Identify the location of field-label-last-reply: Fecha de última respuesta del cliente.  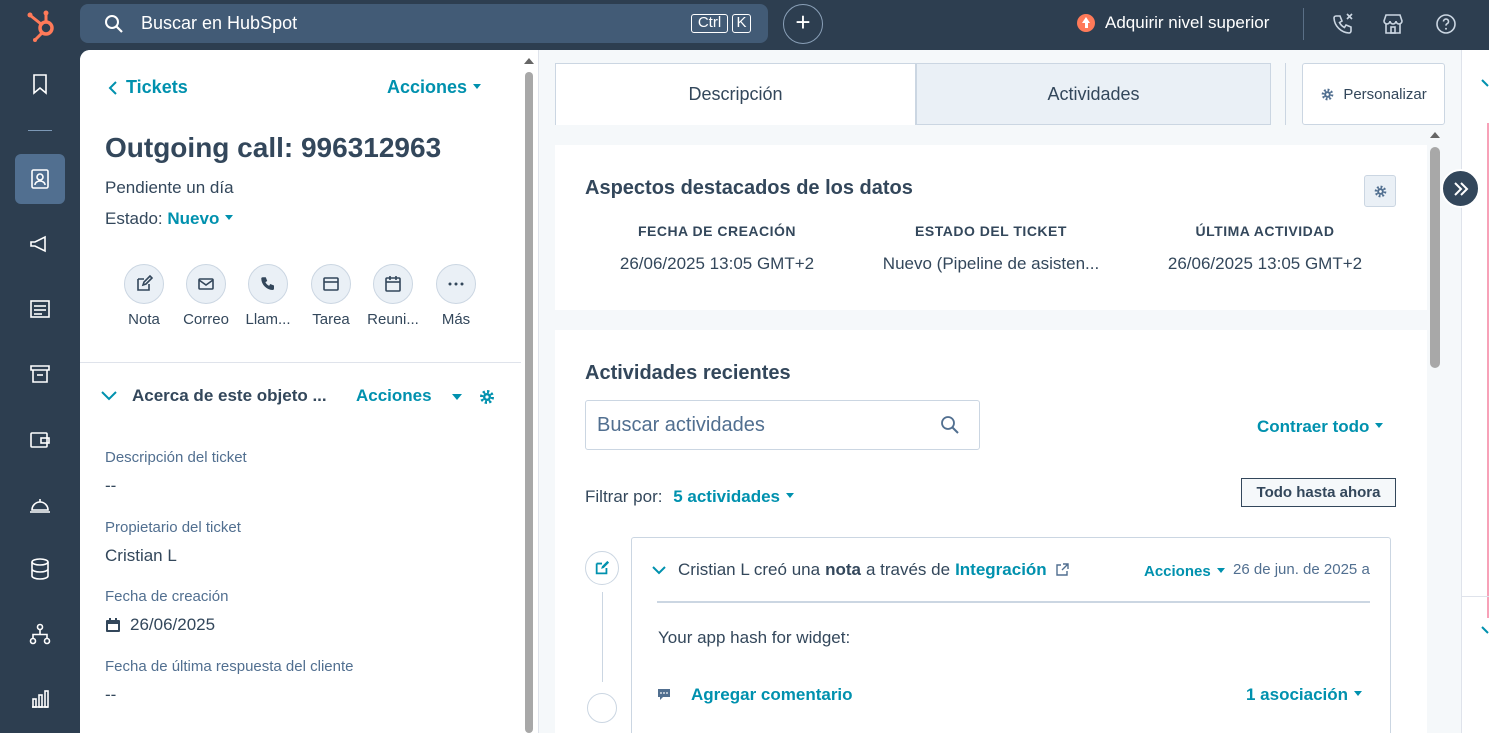
(229, 666).